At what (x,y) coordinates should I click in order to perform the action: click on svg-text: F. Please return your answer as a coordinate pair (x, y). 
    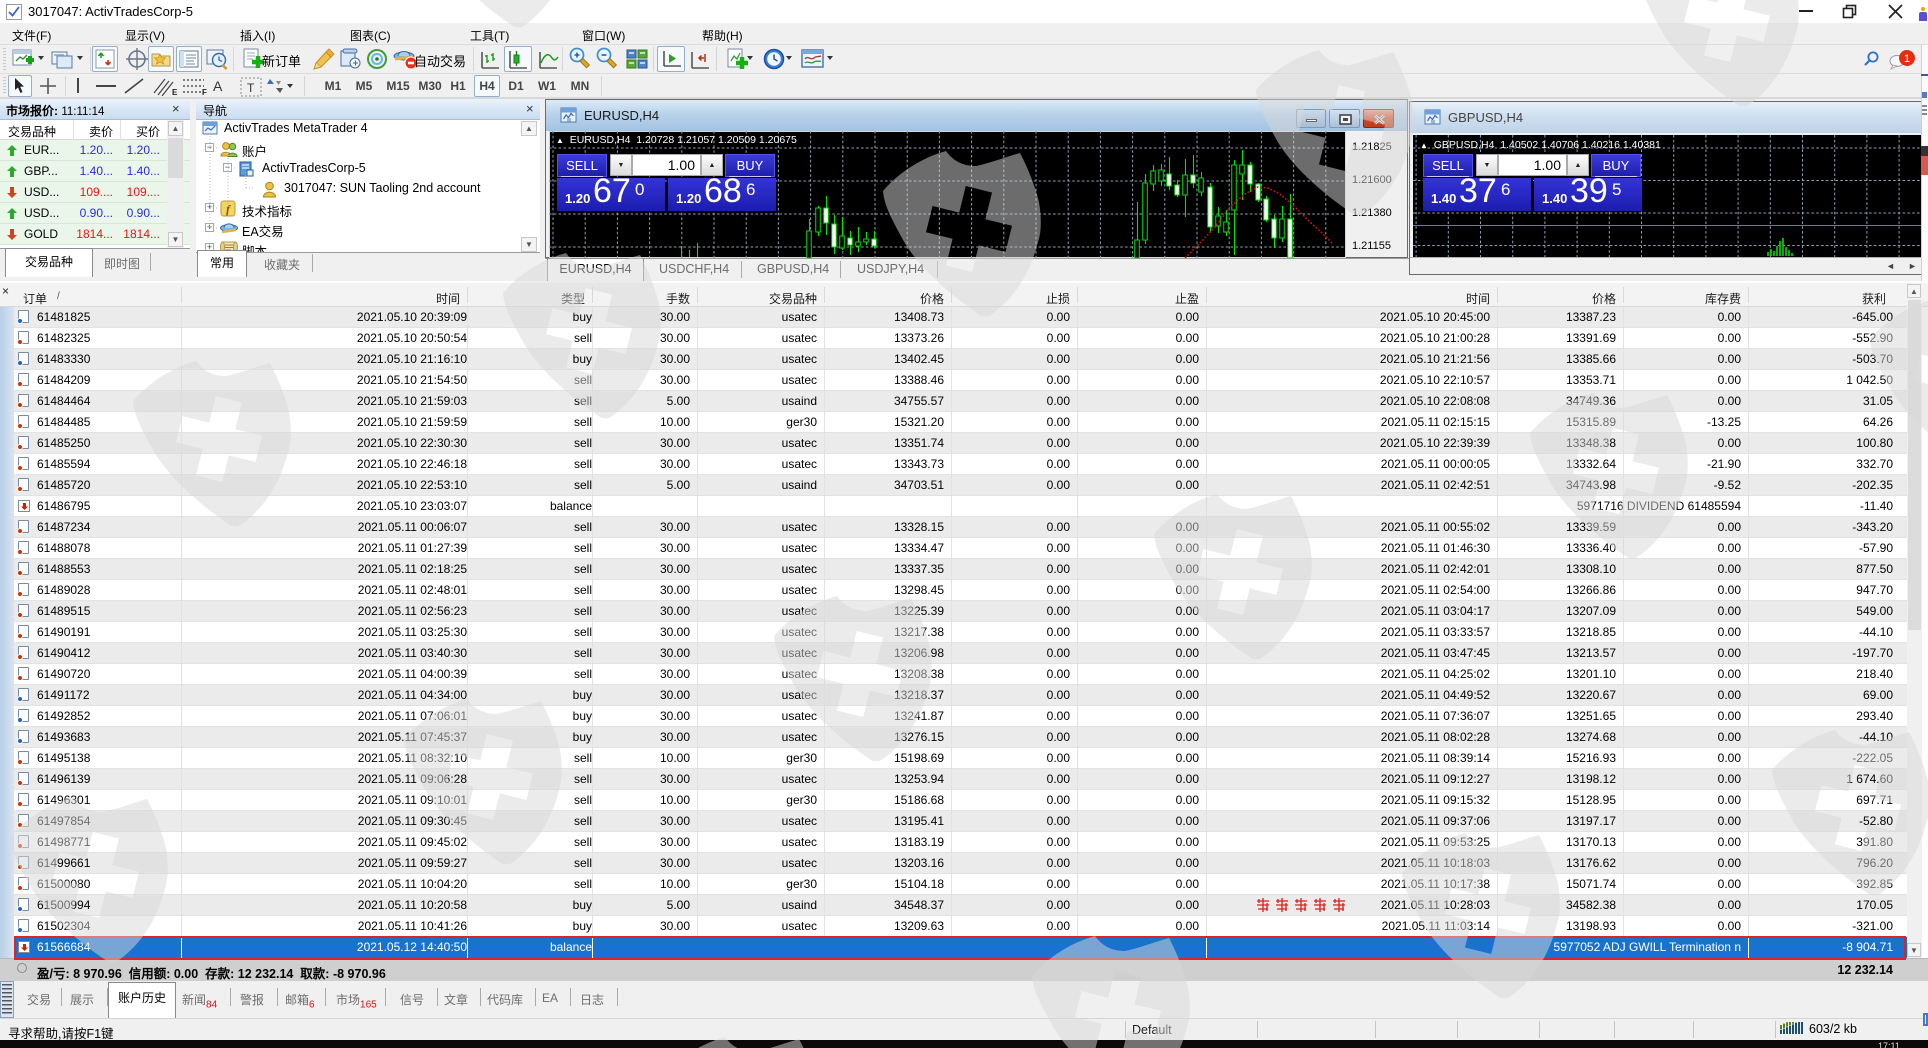
    Looking at the image, I should click on (204, 92).